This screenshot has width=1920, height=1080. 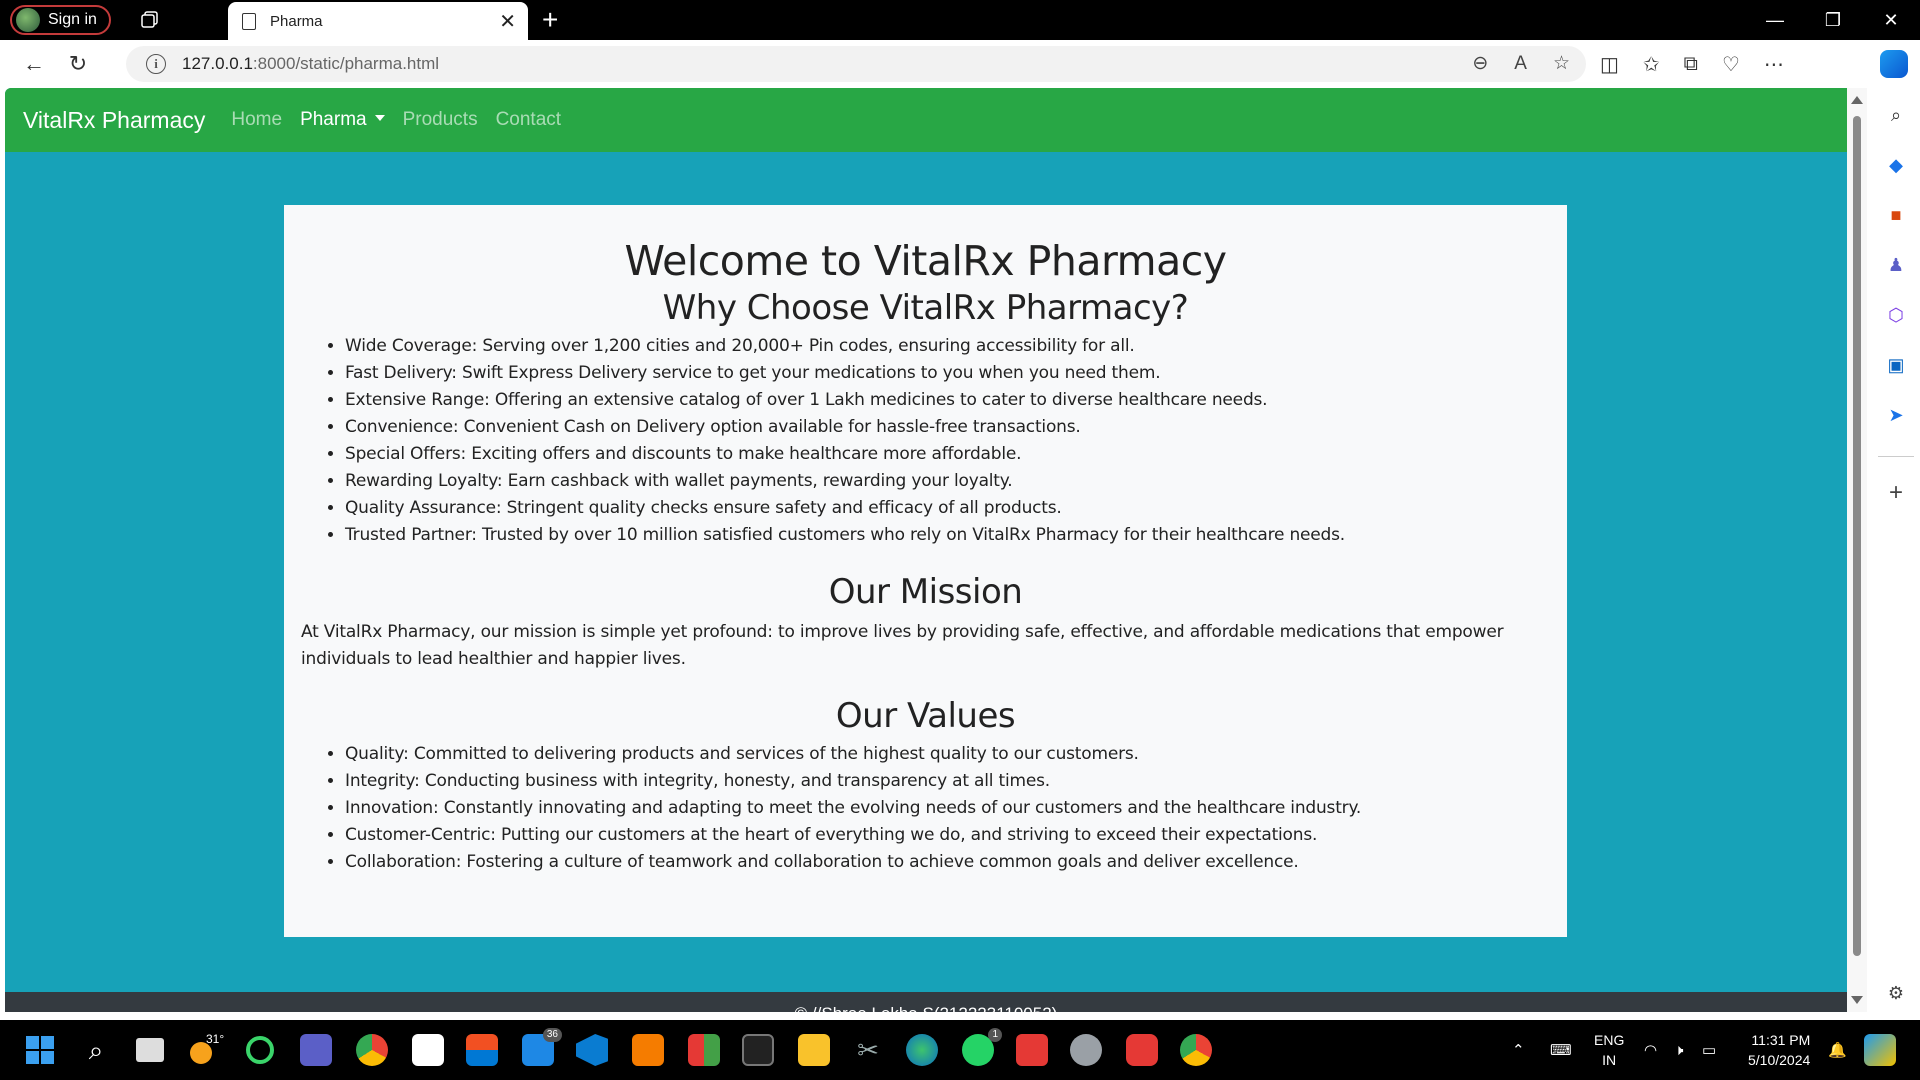 What do you see at coordinates (114, 120) in the screenshot?
I see `navbar-brand: VitalRx Pharmacy` at bounding box center [114, 120].